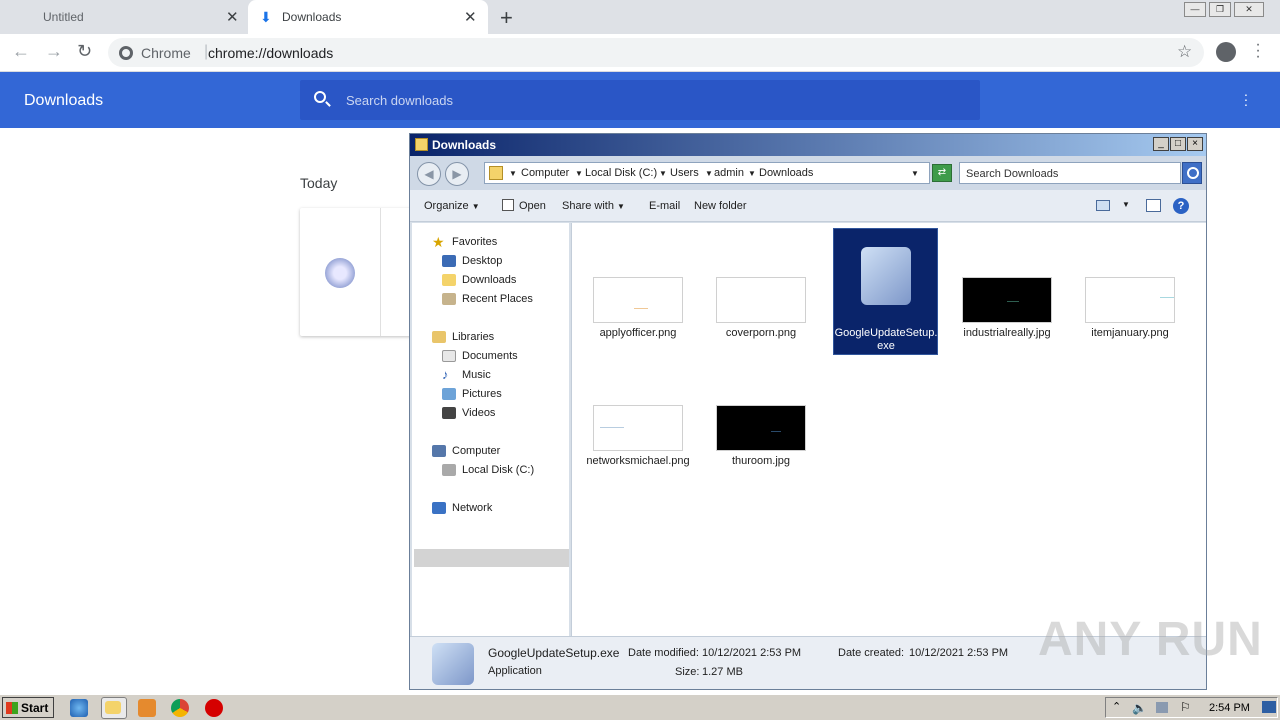 This screenshot has height=720, width=1280. What do you see at coordinates (786, 173) in the screenshot?
I see `breadcrumb-downloads: Downloads` at bounding box center [786, 173].